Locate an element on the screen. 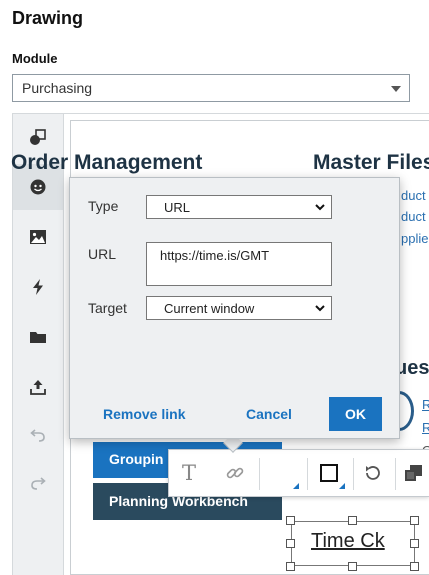  rotate-button is located at coordinates (373, 473).